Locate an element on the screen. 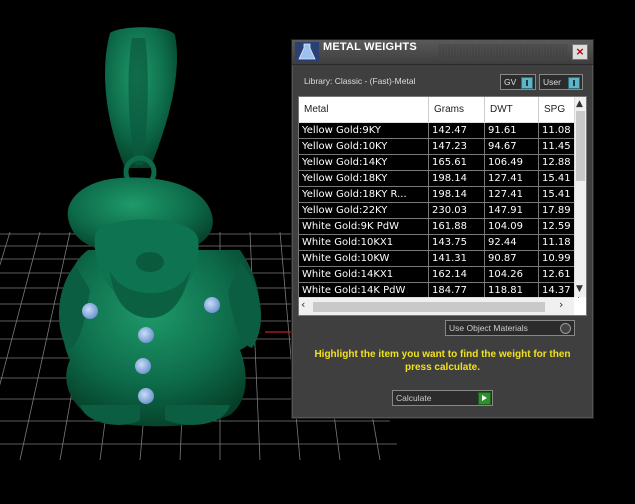  table-row: White Gold:14KX1 162.14 104.26 12.61 is located at coordinates (439, 275).